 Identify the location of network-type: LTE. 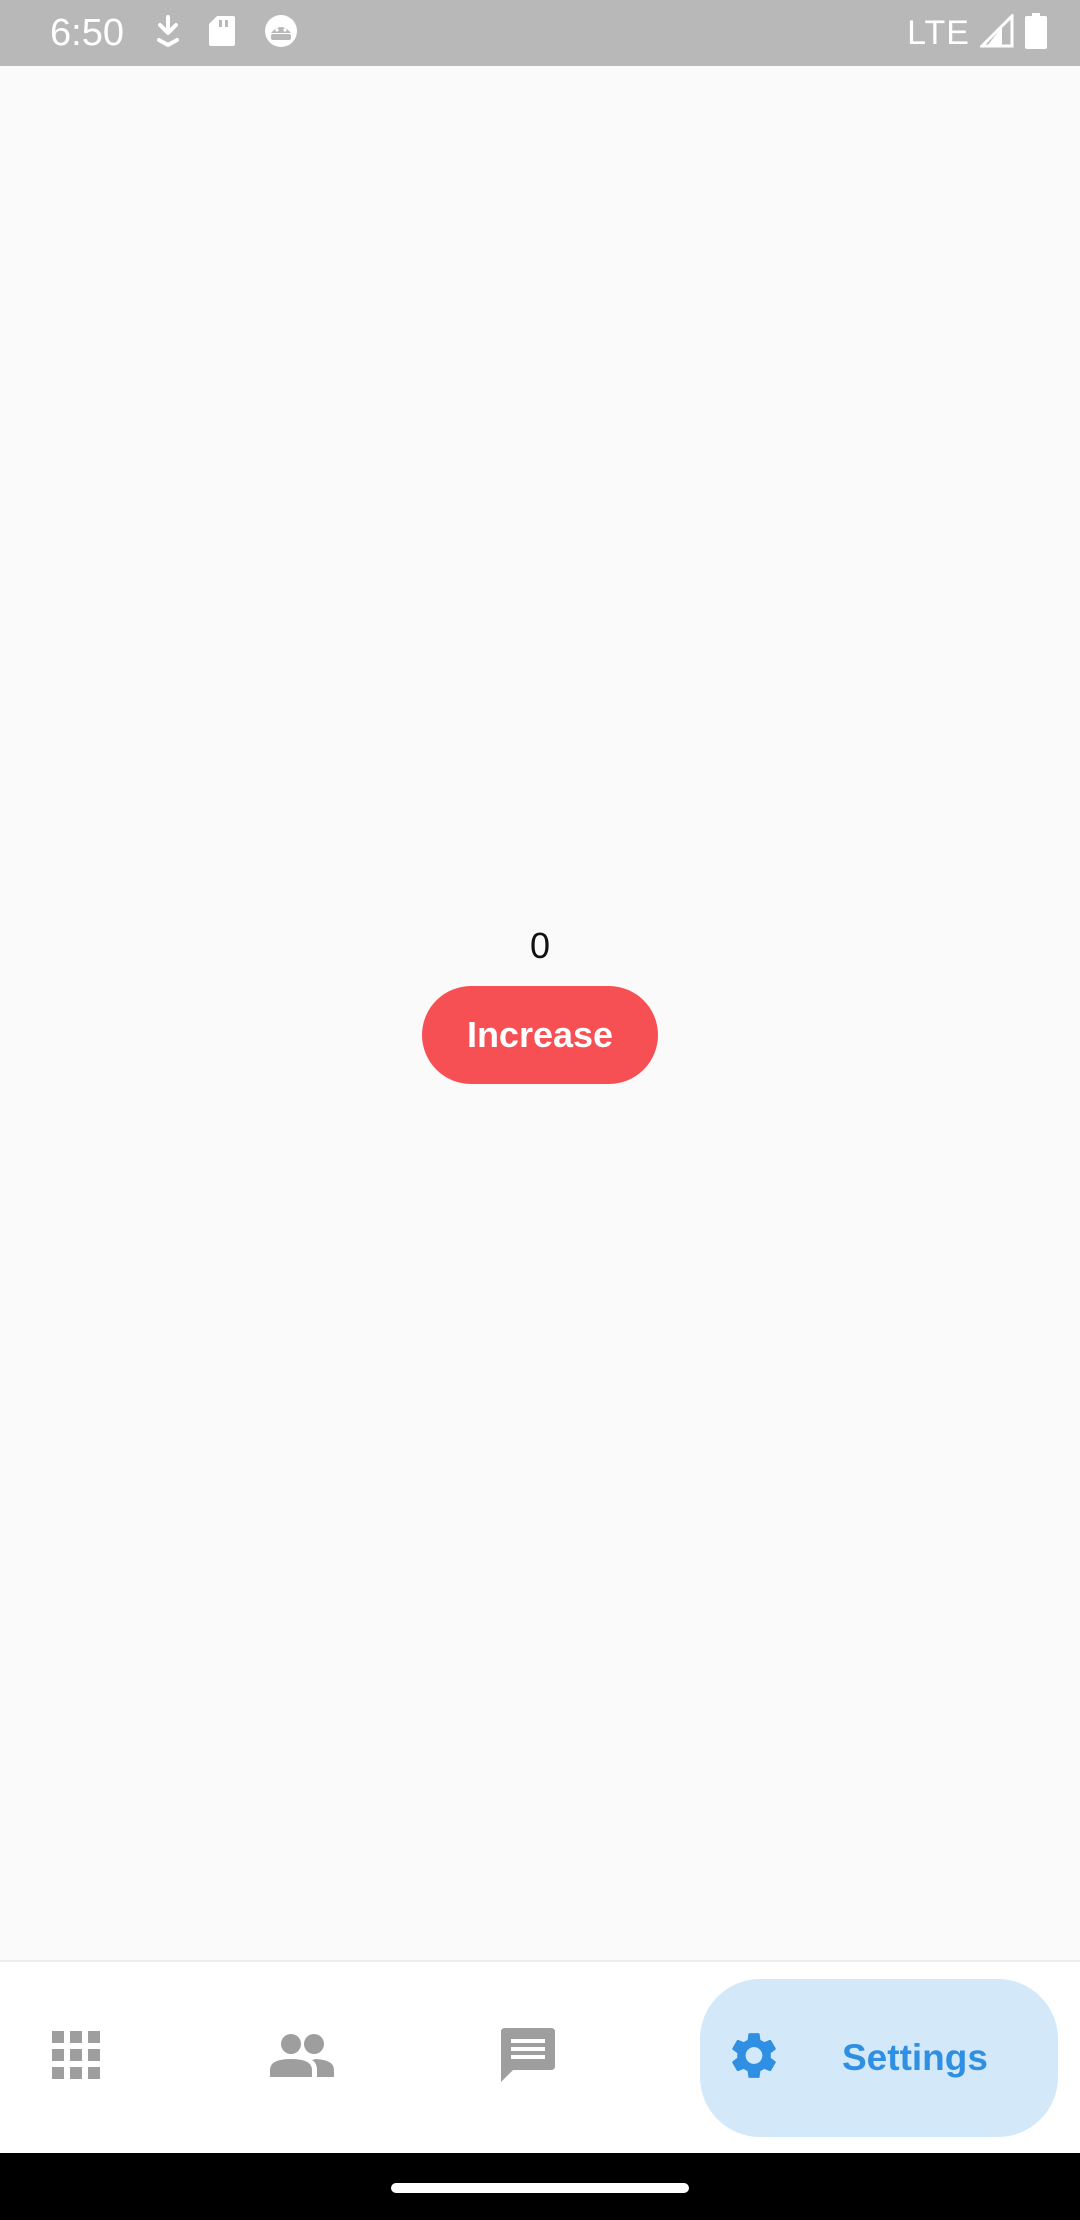
(938, 33).